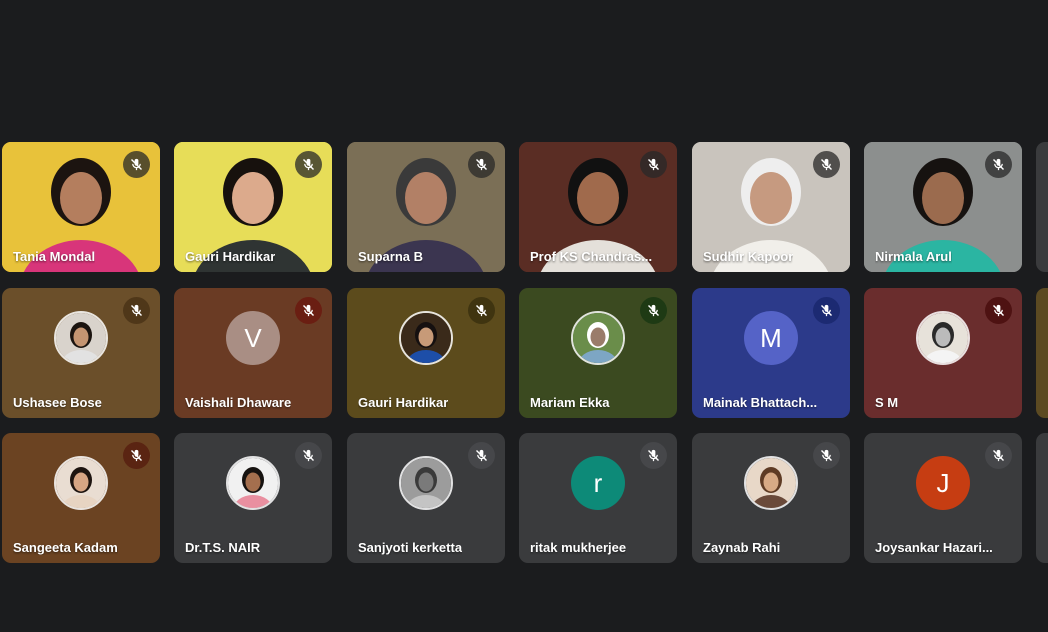 The image size is (1048, 632). What do you see at coordinates (742, 547) in the screenshot?
I see `participant-name: Zaynab Rahi` at bounding box center [742, 547].